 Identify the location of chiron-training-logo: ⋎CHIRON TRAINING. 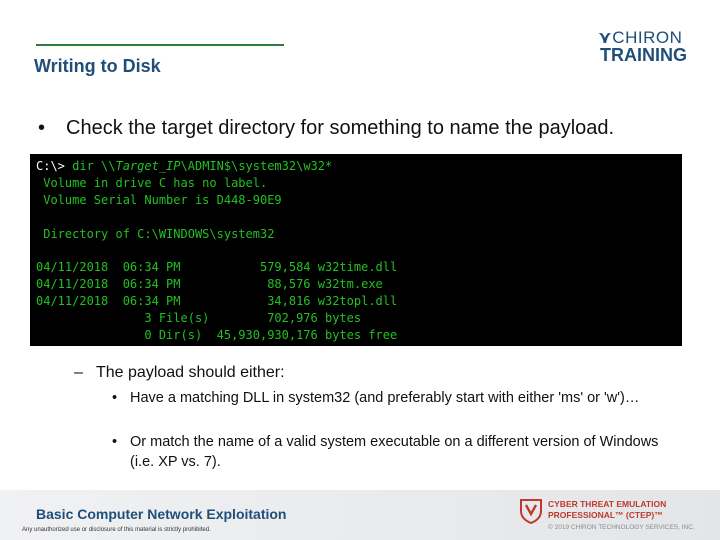
(646, 48).